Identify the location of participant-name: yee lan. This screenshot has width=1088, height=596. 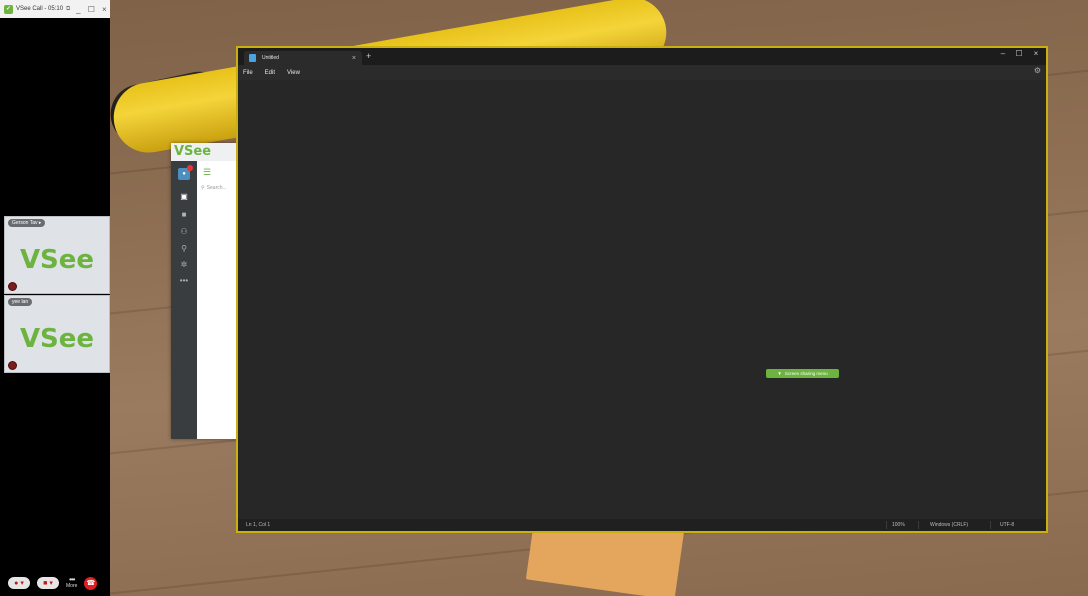
(20, 302).